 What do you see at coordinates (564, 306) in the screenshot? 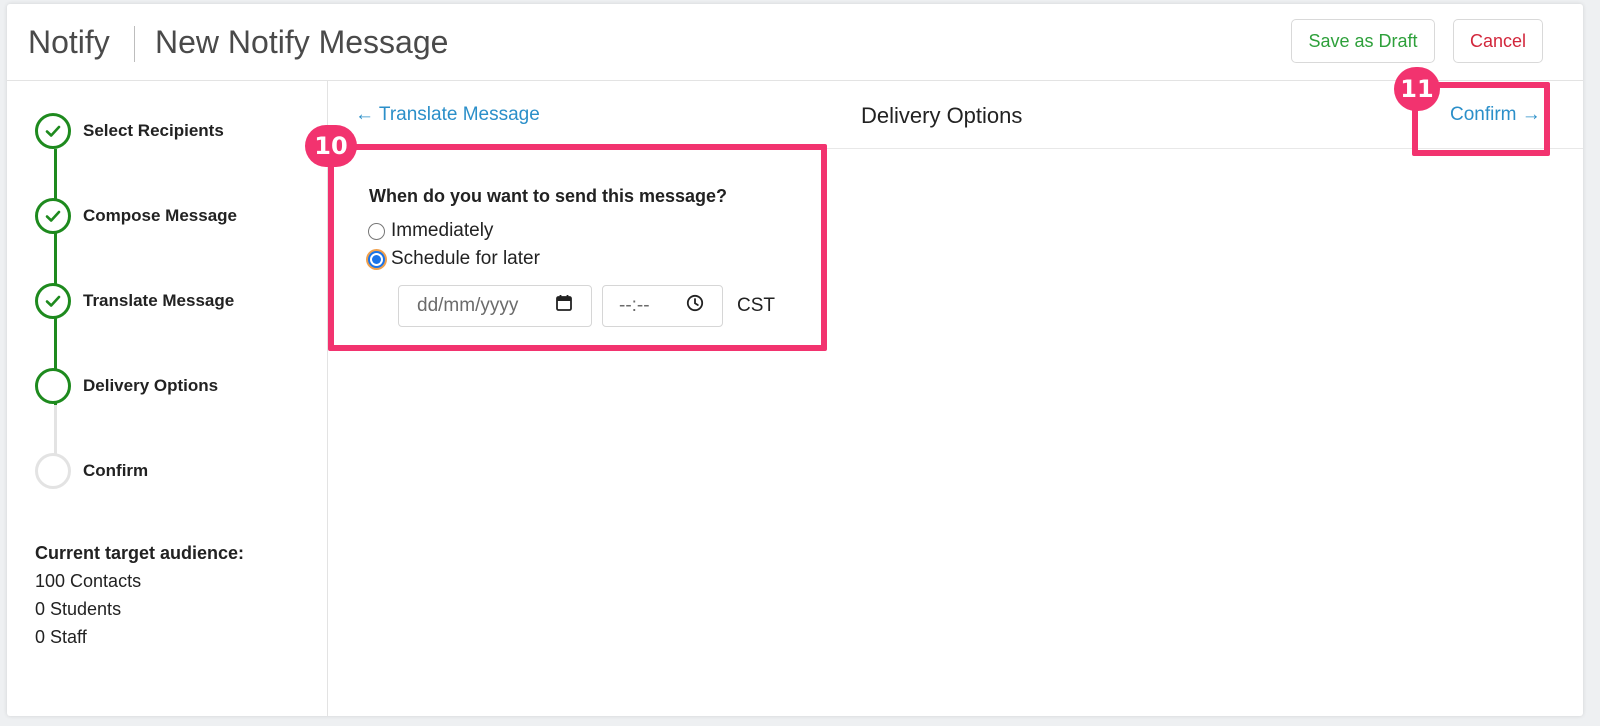
I see `calendar-icon` at bounding box center [564, 306].